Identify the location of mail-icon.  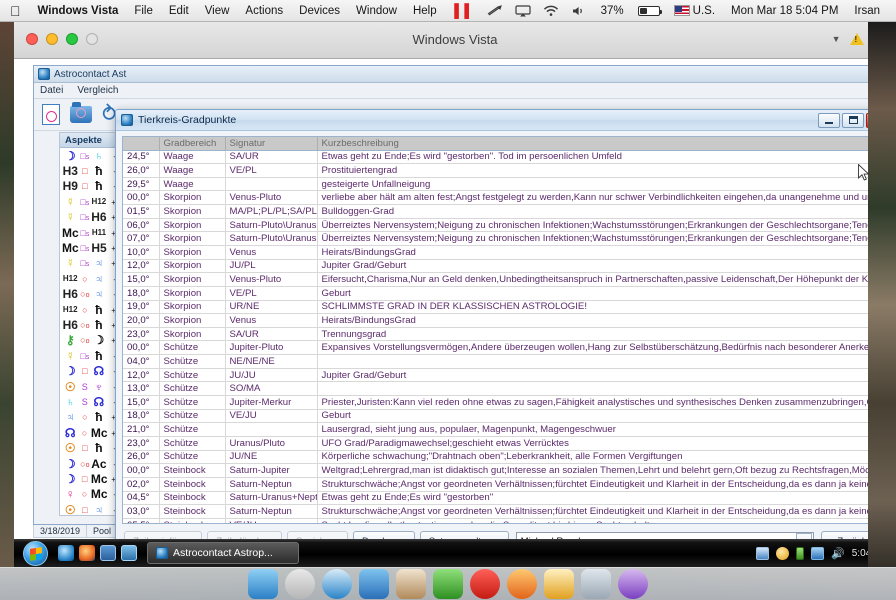
(374, 584).